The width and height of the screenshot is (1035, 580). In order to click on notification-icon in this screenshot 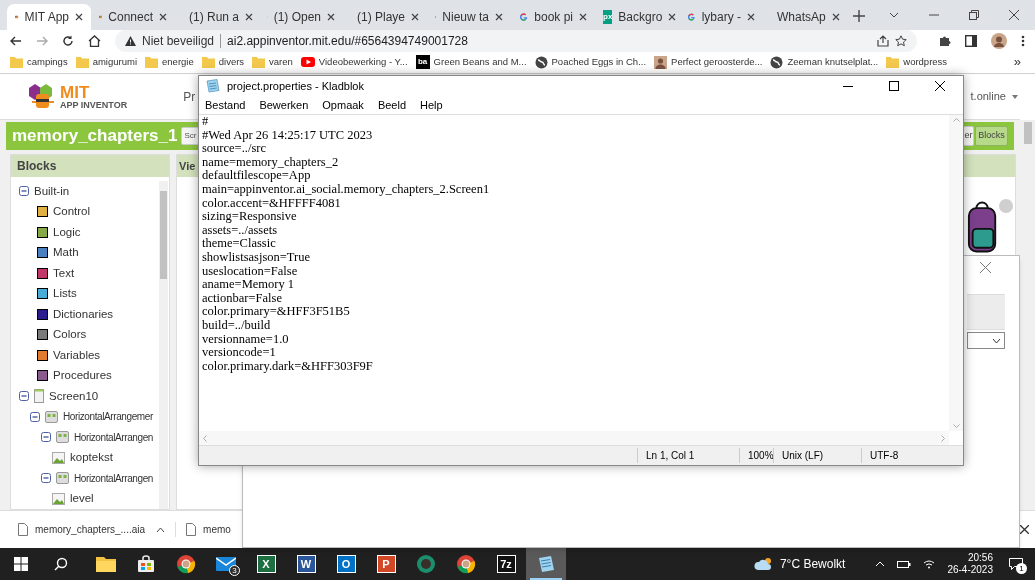, I will do `click(1016, 564)`.